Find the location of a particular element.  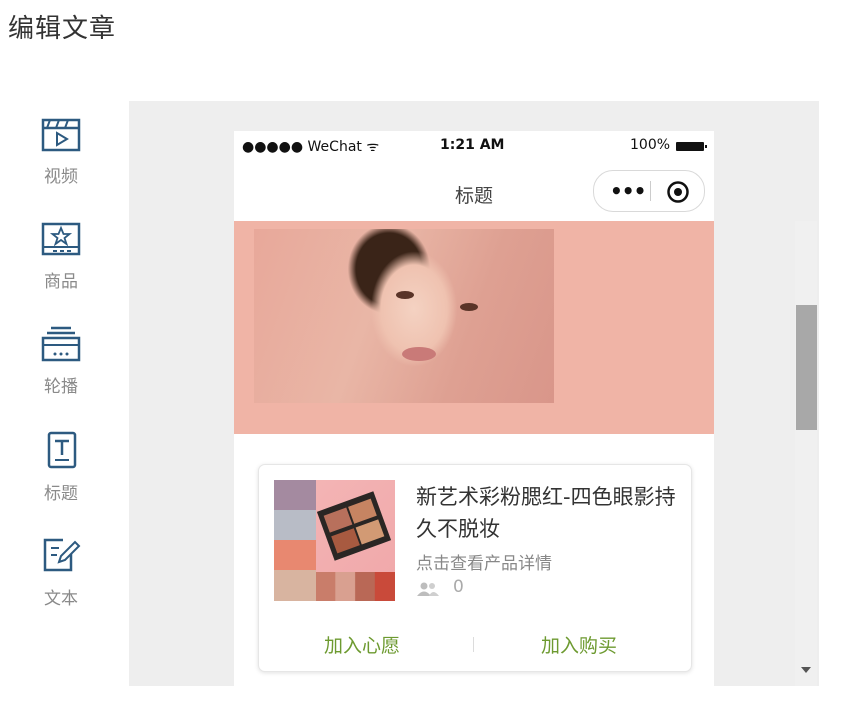

battery-icon is located at coordinates (691, 146).